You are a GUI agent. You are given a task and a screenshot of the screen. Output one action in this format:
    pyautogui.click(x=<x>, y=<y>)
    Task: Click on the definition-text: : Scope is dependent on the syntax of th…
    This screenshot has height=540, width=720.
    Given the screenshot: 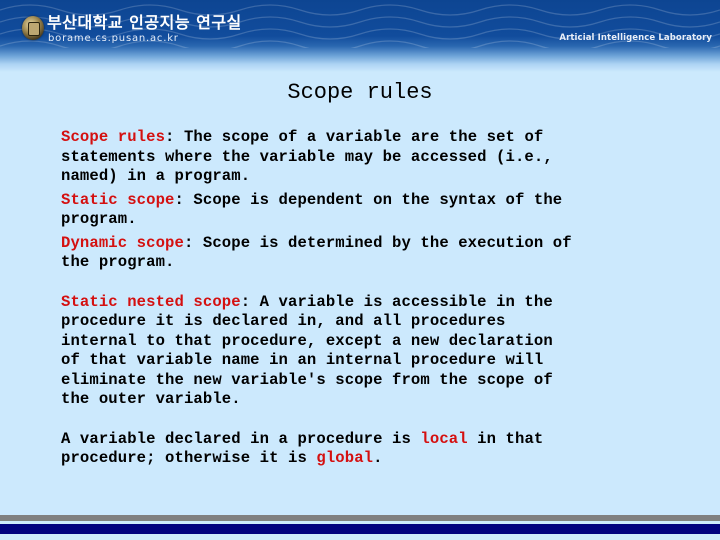 What is the action you would take?
    pyautogui.click(x=368, y=199)
    